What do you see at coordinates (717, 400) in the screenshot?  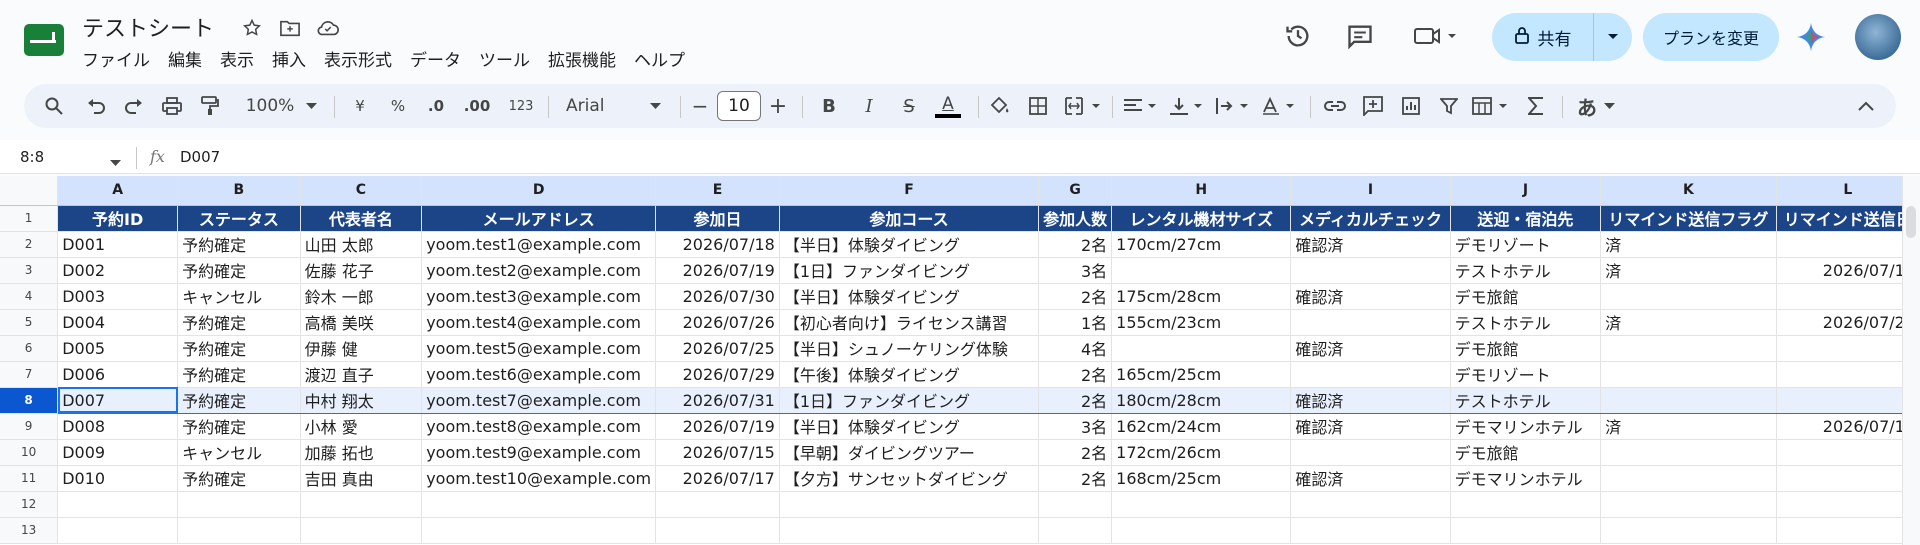 I see `data-cell: 2026/07/31` at bounding box center [717, 400].